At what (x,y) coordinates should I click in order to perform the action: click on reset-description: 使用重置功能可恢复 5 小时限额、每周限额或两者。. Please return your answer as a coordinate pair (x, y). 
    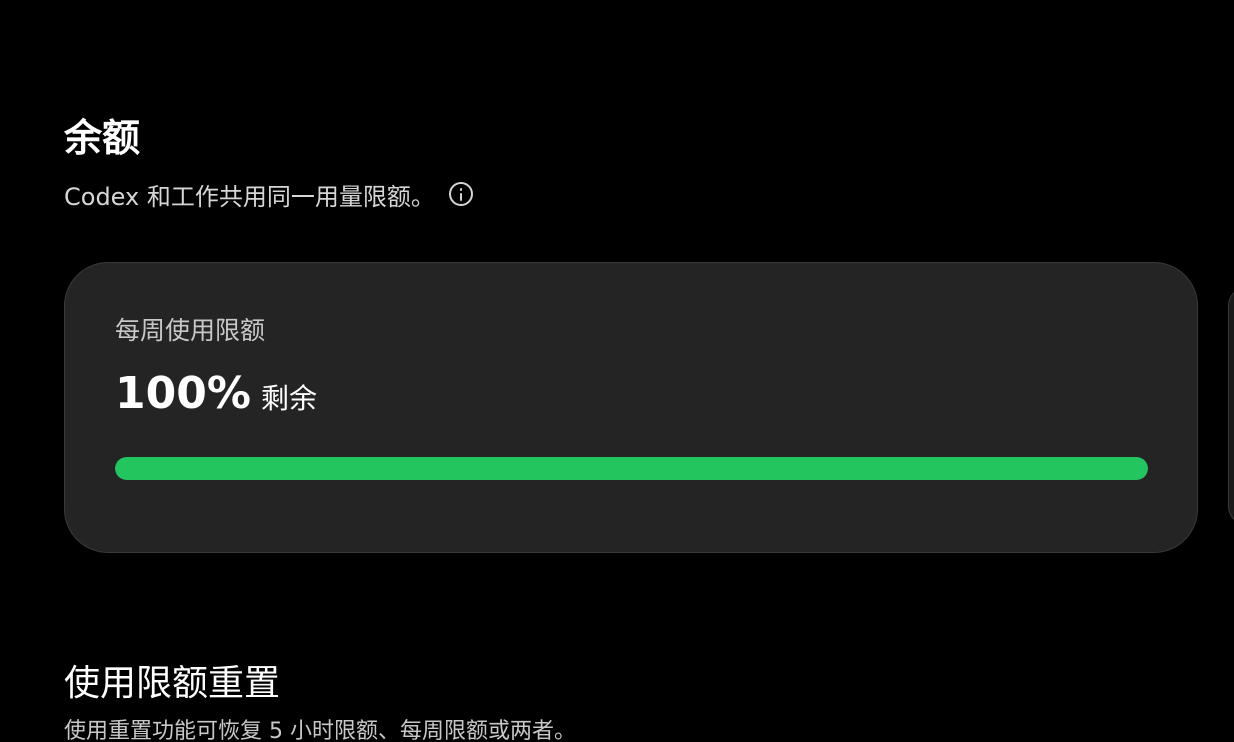
    Looking at the image, I should click on (320, 730).